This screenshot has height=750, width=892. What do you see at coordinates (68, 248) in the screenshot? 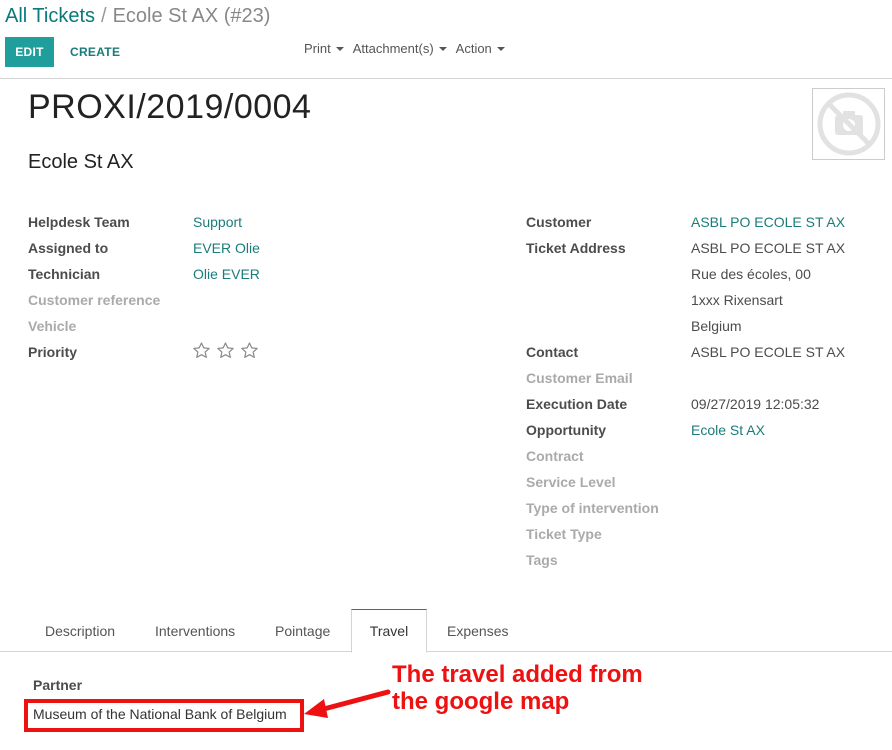
I see `assigned-to-label: Assigned to` at bounding box center [68, 248].